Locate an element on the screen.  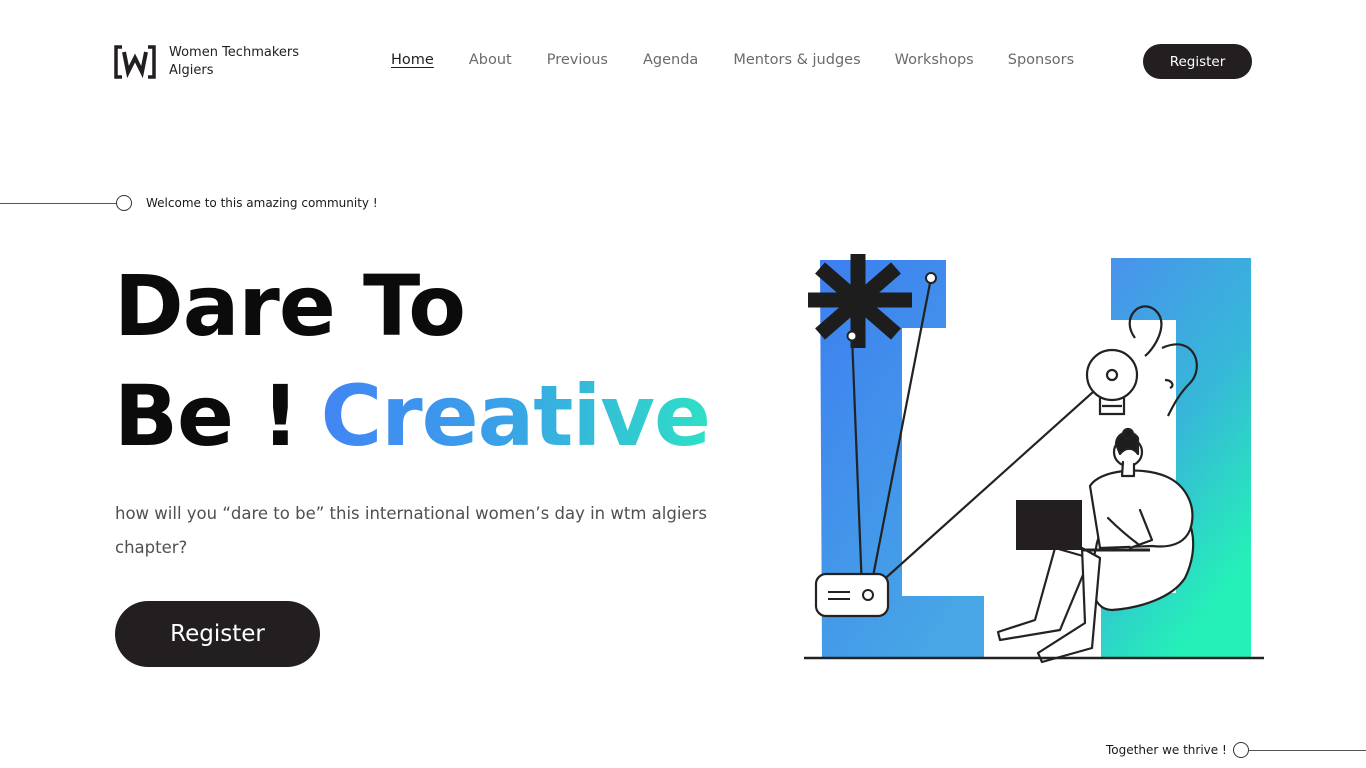
nav-sponsors: Sponsors is located at coordinates (1041, 60).